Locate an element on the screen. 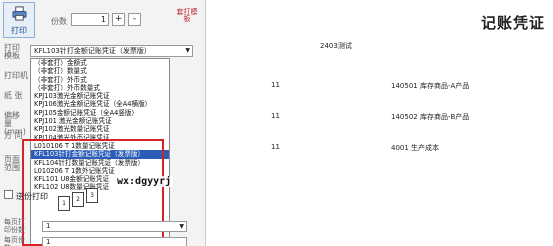 This screenshot has width=553, height=246. per-page-select-value-2: 1 is located at coordinates (48, 242).